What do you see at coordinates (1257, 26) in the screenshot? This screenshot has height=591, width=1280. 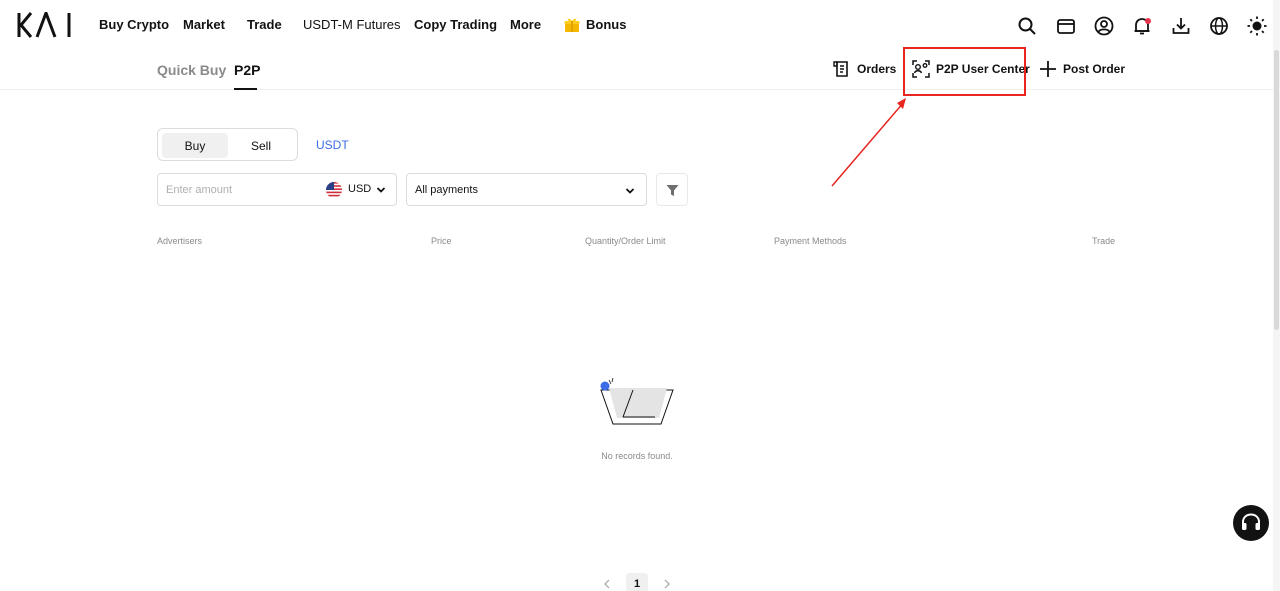 I see `theme-sun-icon` at bounding box center [1257, 26].